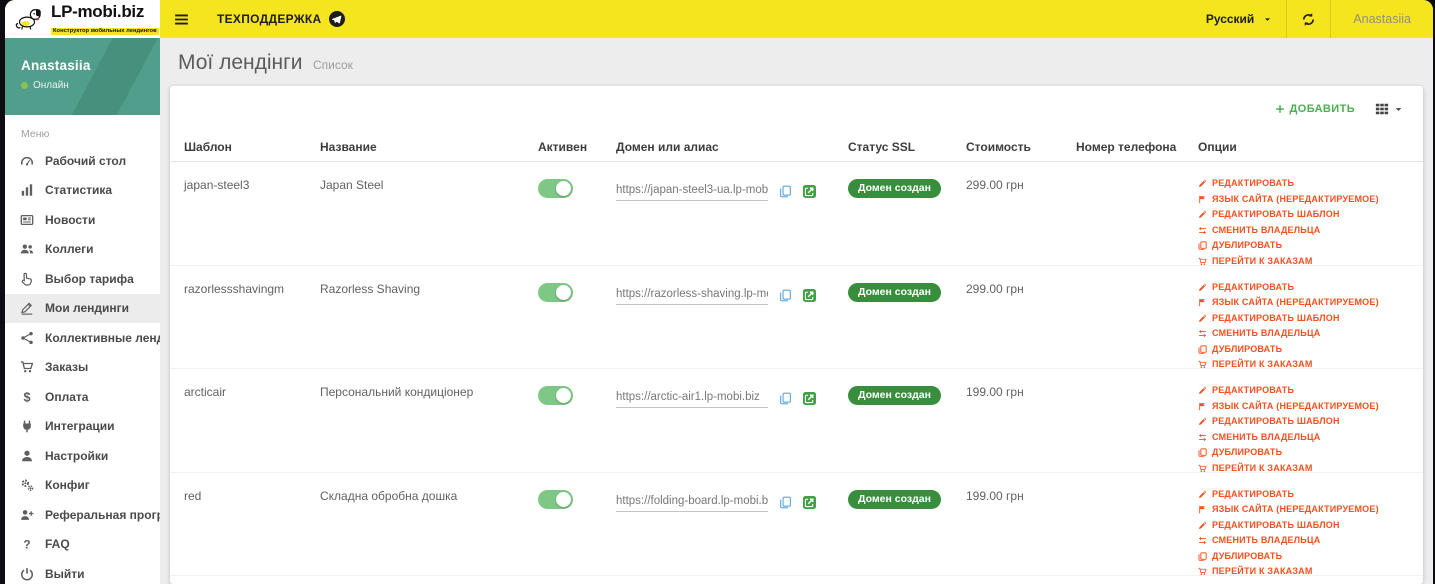 This screenshot has width=1435, height=584. Describe the element at coordinates (281, 19) in the screenshot. I see `support-button: ТЕХПОДДЕРЖКА` at that location.